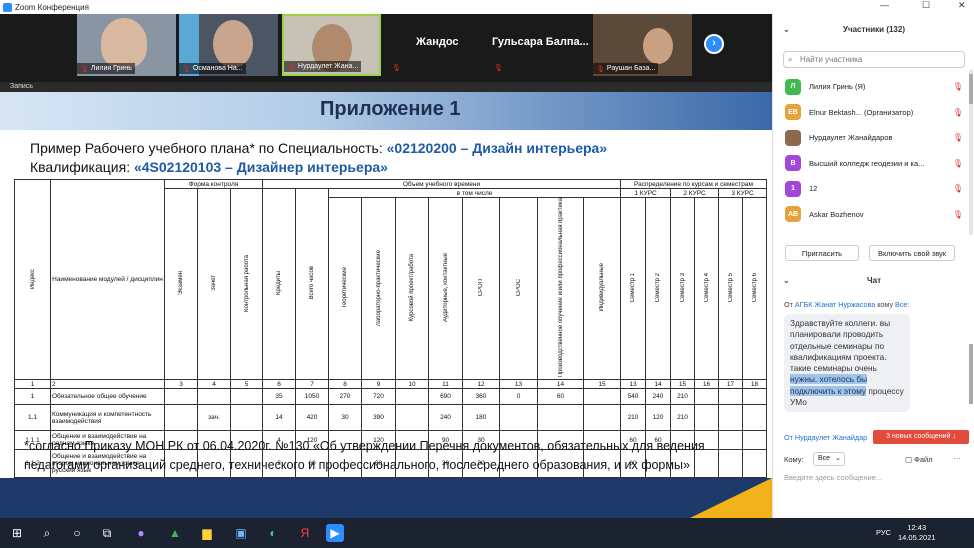 The image size is (974, 548). I want to click on table-cell: 10, so click(412, 384).